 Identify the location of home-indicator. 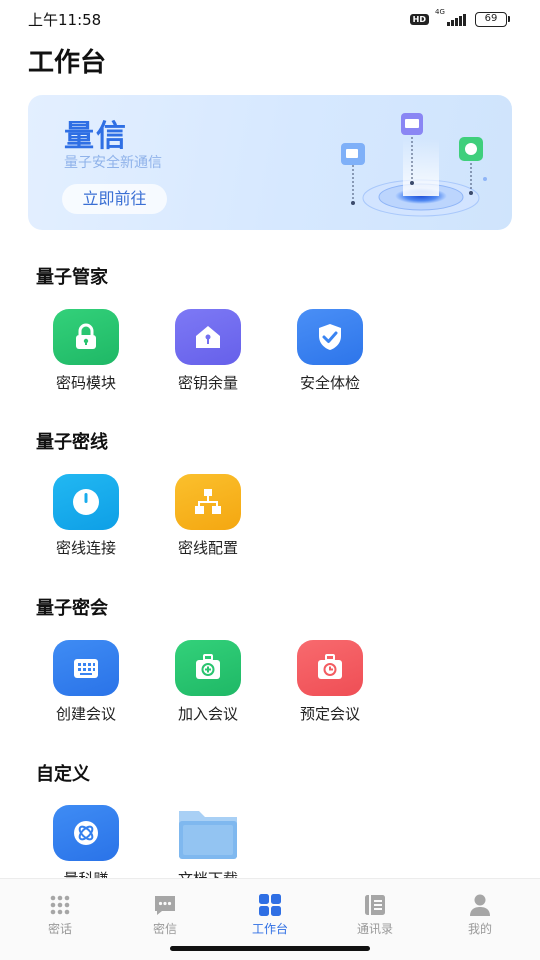
(270, 948).